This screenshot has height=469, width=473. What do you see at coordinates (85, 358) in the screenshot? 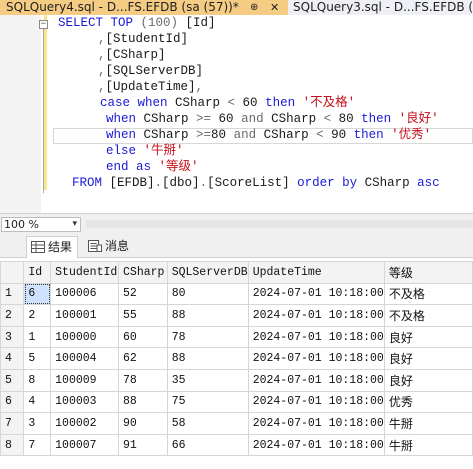
I see `table-cell: 100004` at bounding box center [85, 358].